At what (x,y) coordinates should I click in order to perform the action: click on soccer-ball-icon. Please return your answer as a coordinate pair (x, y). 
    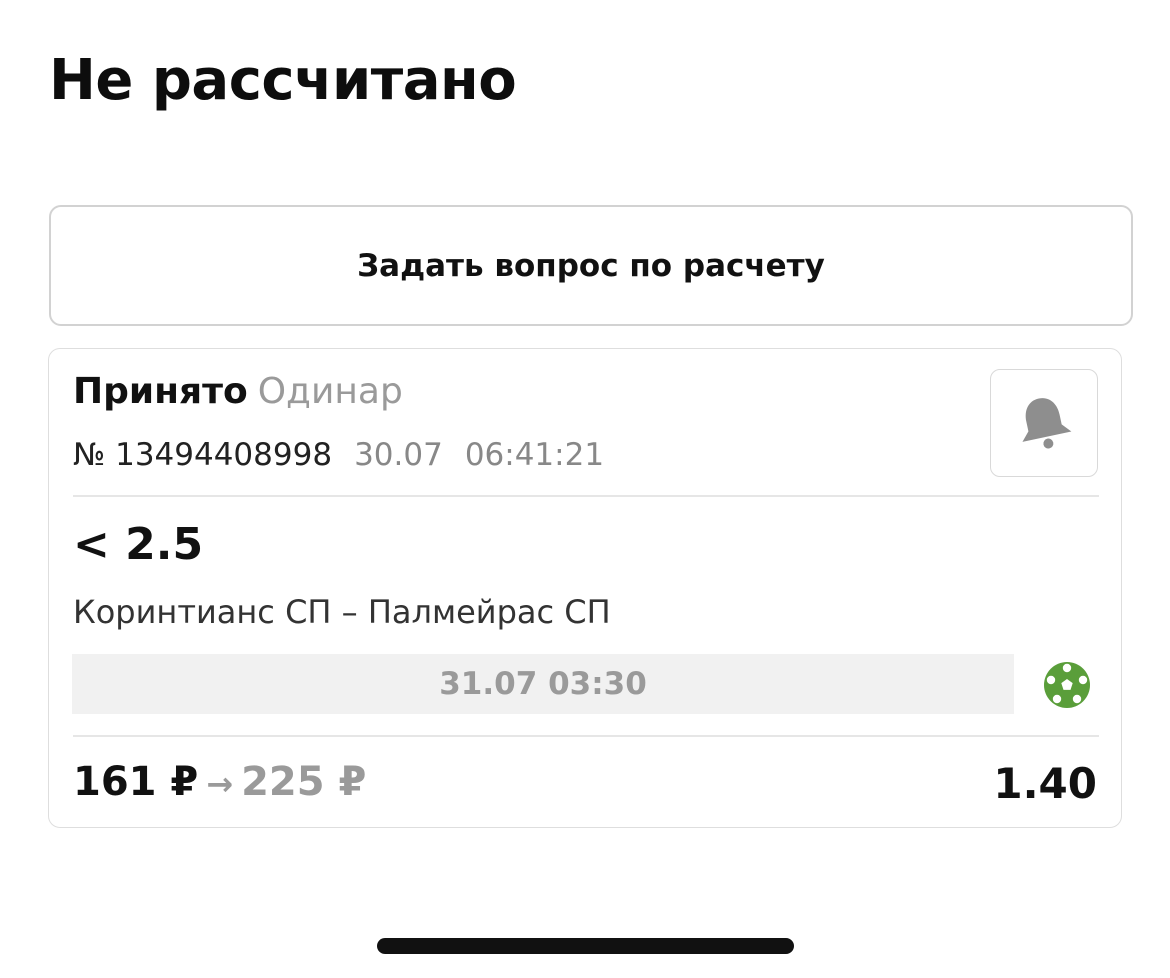
    Looking at the image, I should click on (1067, 685).